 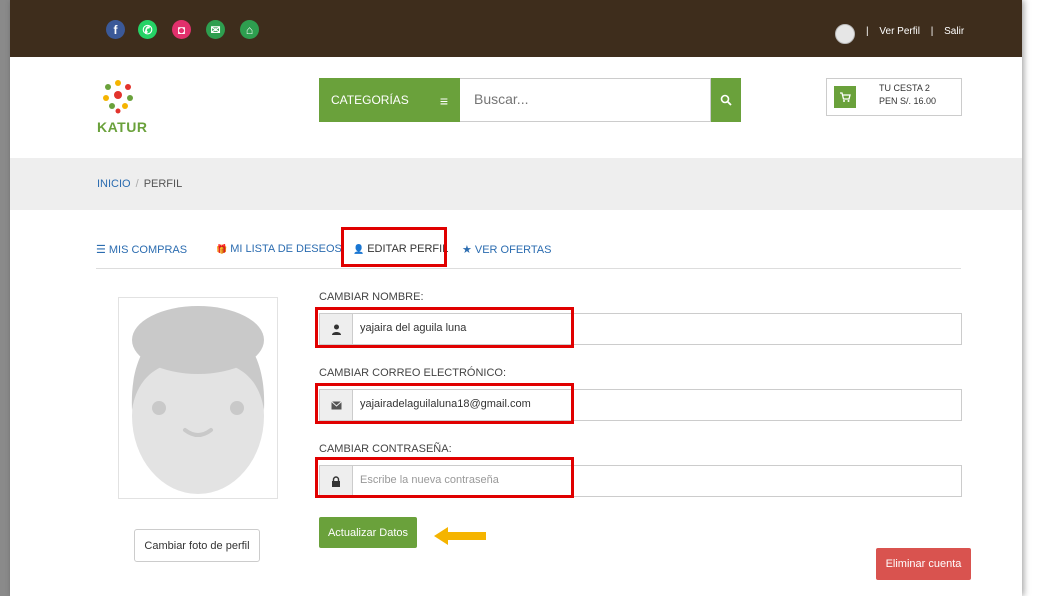 What do you see at coordinates (516, 28) in the screenshot?
I see `top-bar: f ✆ ◘ ✉ ⌂ | Ver Perfil | Salir` at bounding box center [516, 28].